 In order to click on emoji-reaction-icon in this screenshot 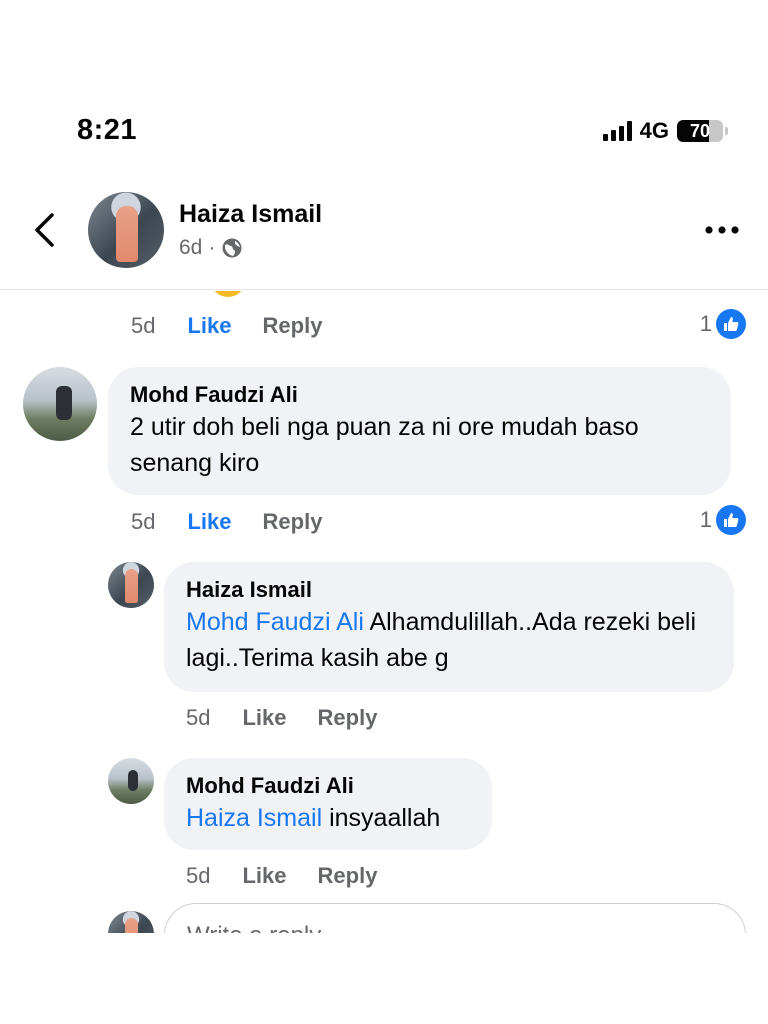, I will do `click(228, 294)`.